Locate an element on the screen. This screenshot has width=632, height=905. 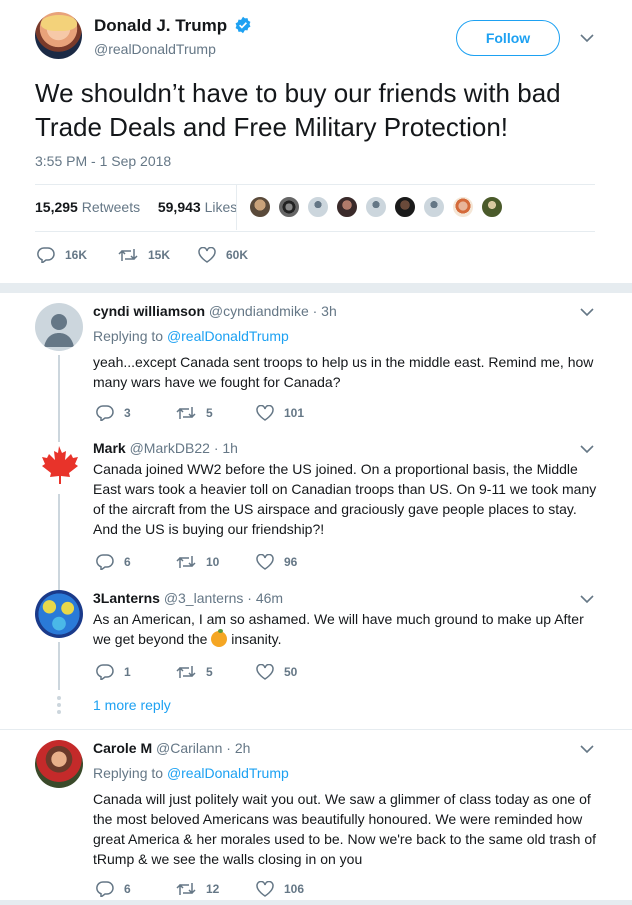
reply-action: 16K is located at coordinates (62, 255).